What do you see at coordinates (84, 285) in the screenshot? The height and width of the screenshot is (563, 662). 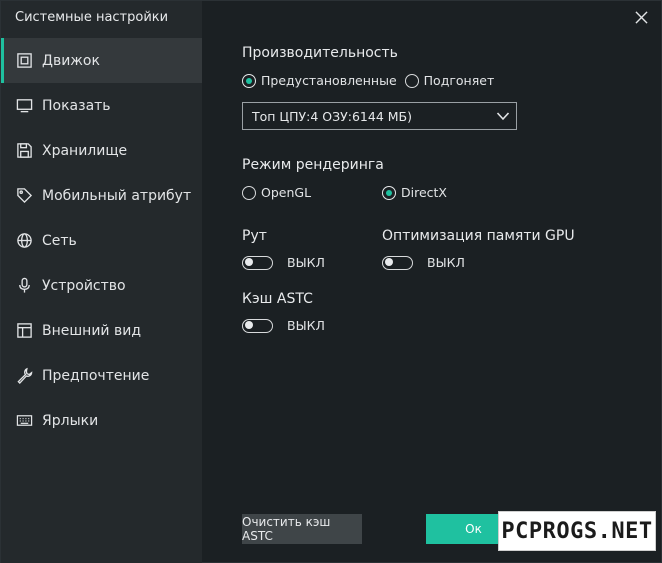 I see `sidebar-item-label: Устройство` at bounding box center [84, 285].